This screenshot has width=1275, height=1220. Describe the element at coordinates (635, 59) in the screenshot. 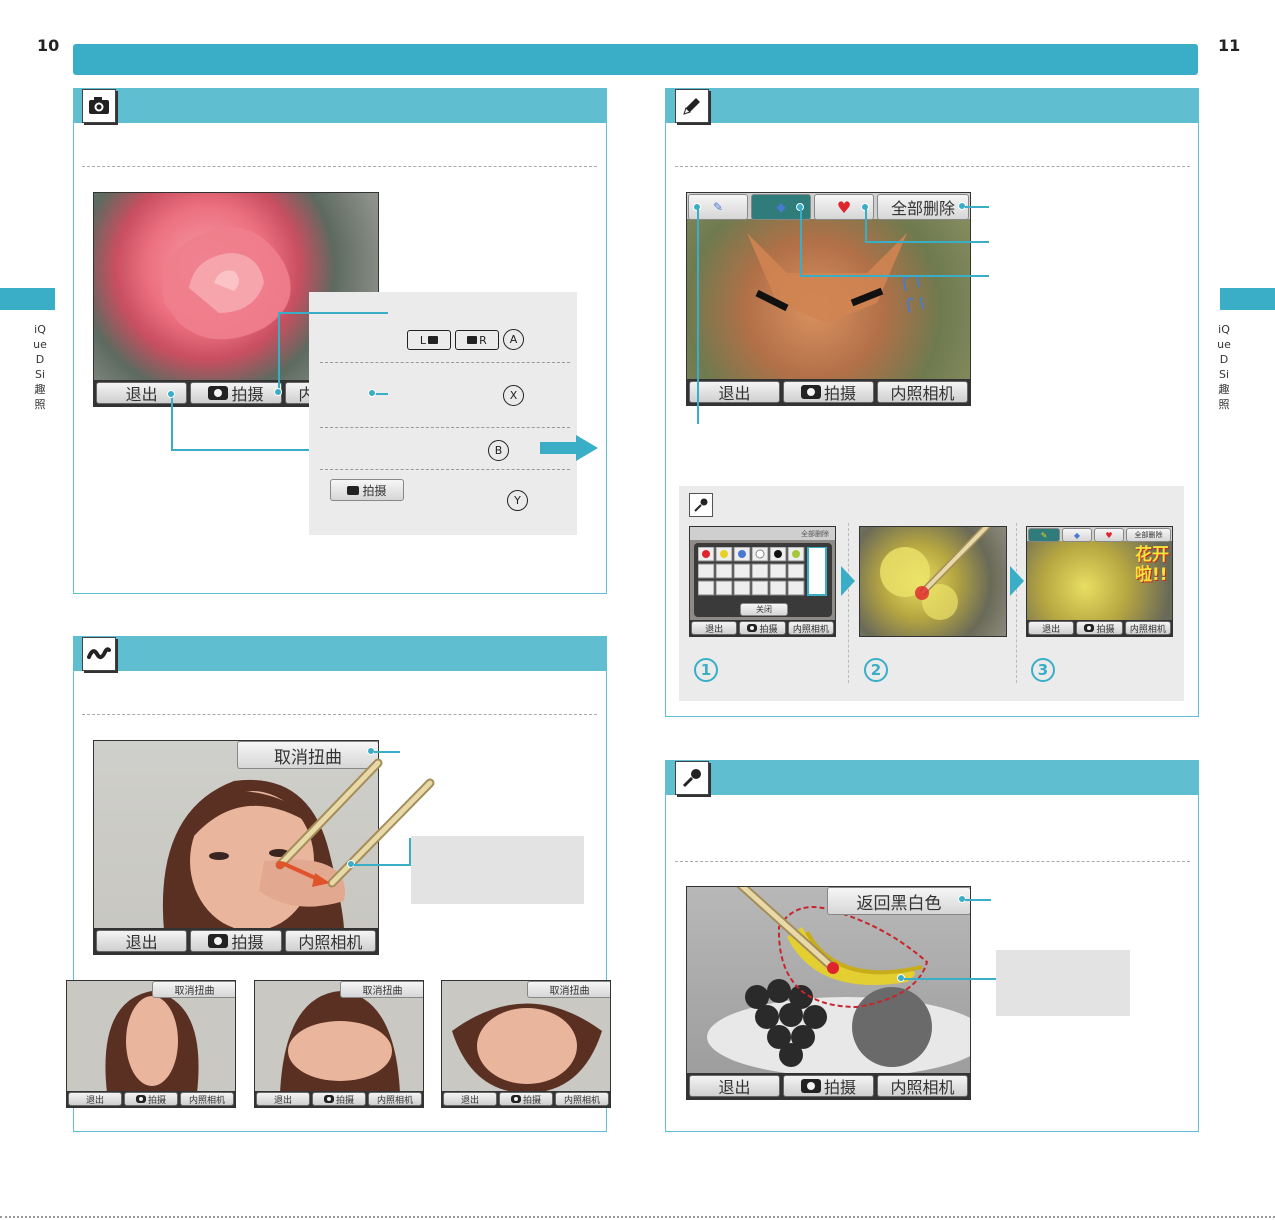

I see `top-header-bar` at that location.